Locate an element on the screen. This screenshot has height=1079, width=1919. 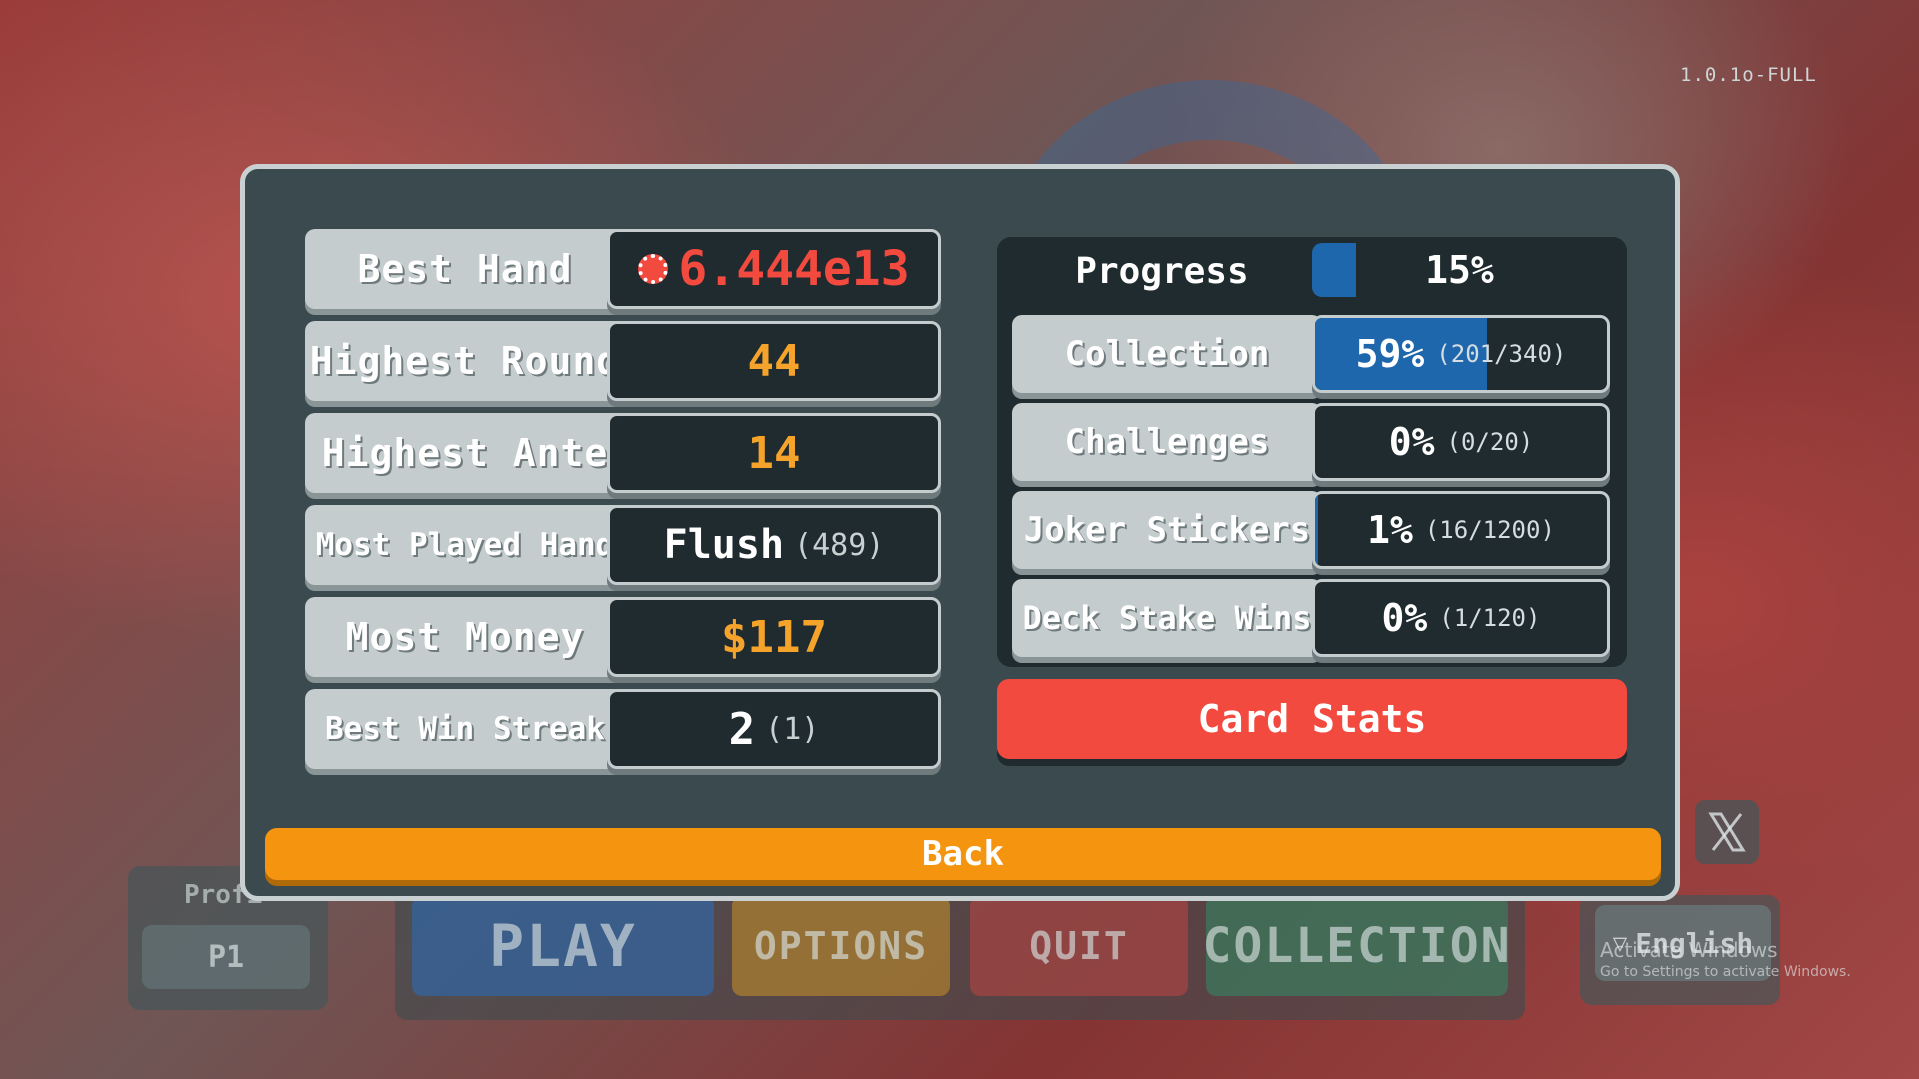
options-button: OPTIONS is located at coordinates (841, 946).